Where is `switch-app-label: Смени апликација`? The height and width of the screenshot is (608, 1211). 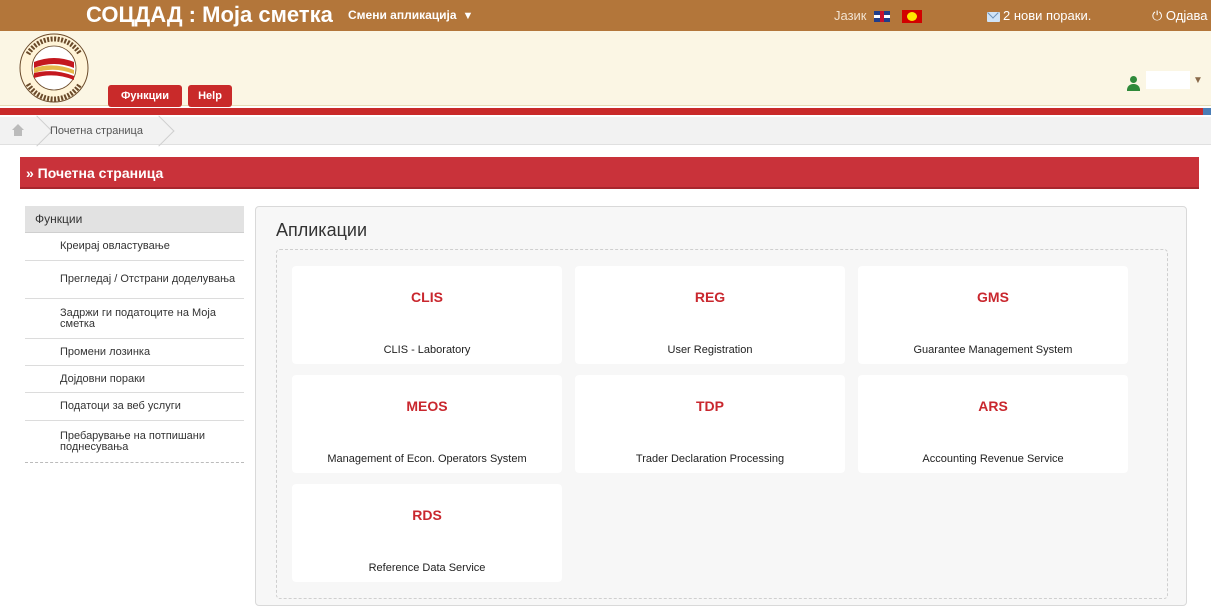
switch-app-label: Смени апликација is located at coordinates (402, 15).